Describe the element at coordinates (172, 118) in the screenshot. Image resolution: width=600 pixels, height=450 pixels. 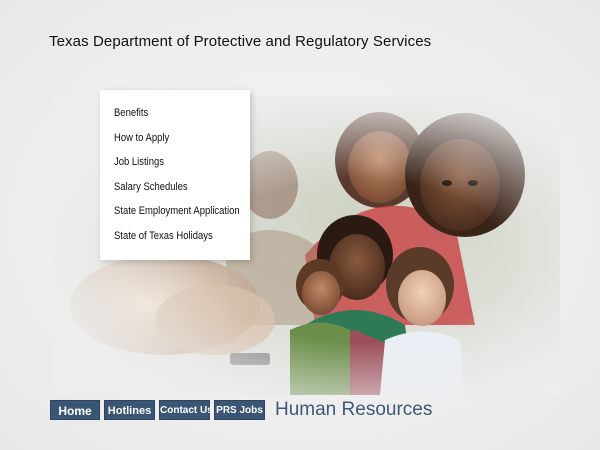
I see `menu-item-benefits: Benefits` at that location.